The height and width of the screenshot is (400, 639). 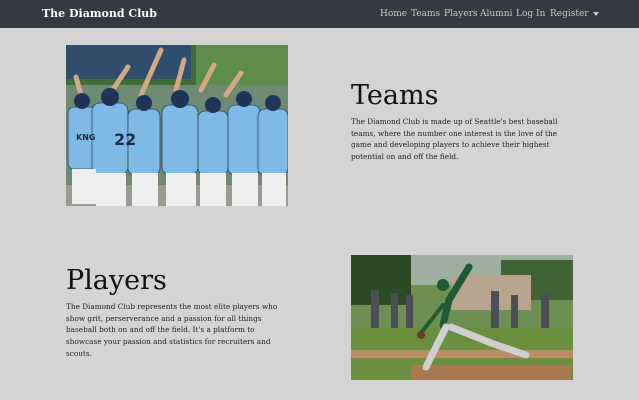 I want to click on svg-text: 22, so click(x=125, y=139).